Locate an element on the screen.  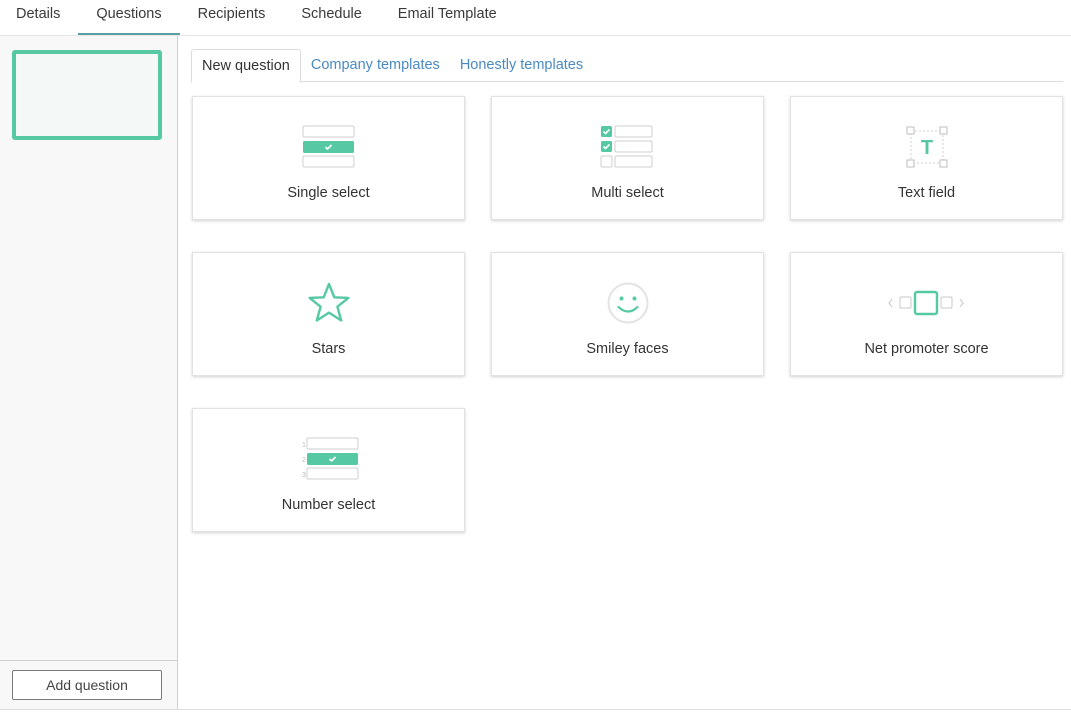
star-icon is located at coordinates (328, 302).